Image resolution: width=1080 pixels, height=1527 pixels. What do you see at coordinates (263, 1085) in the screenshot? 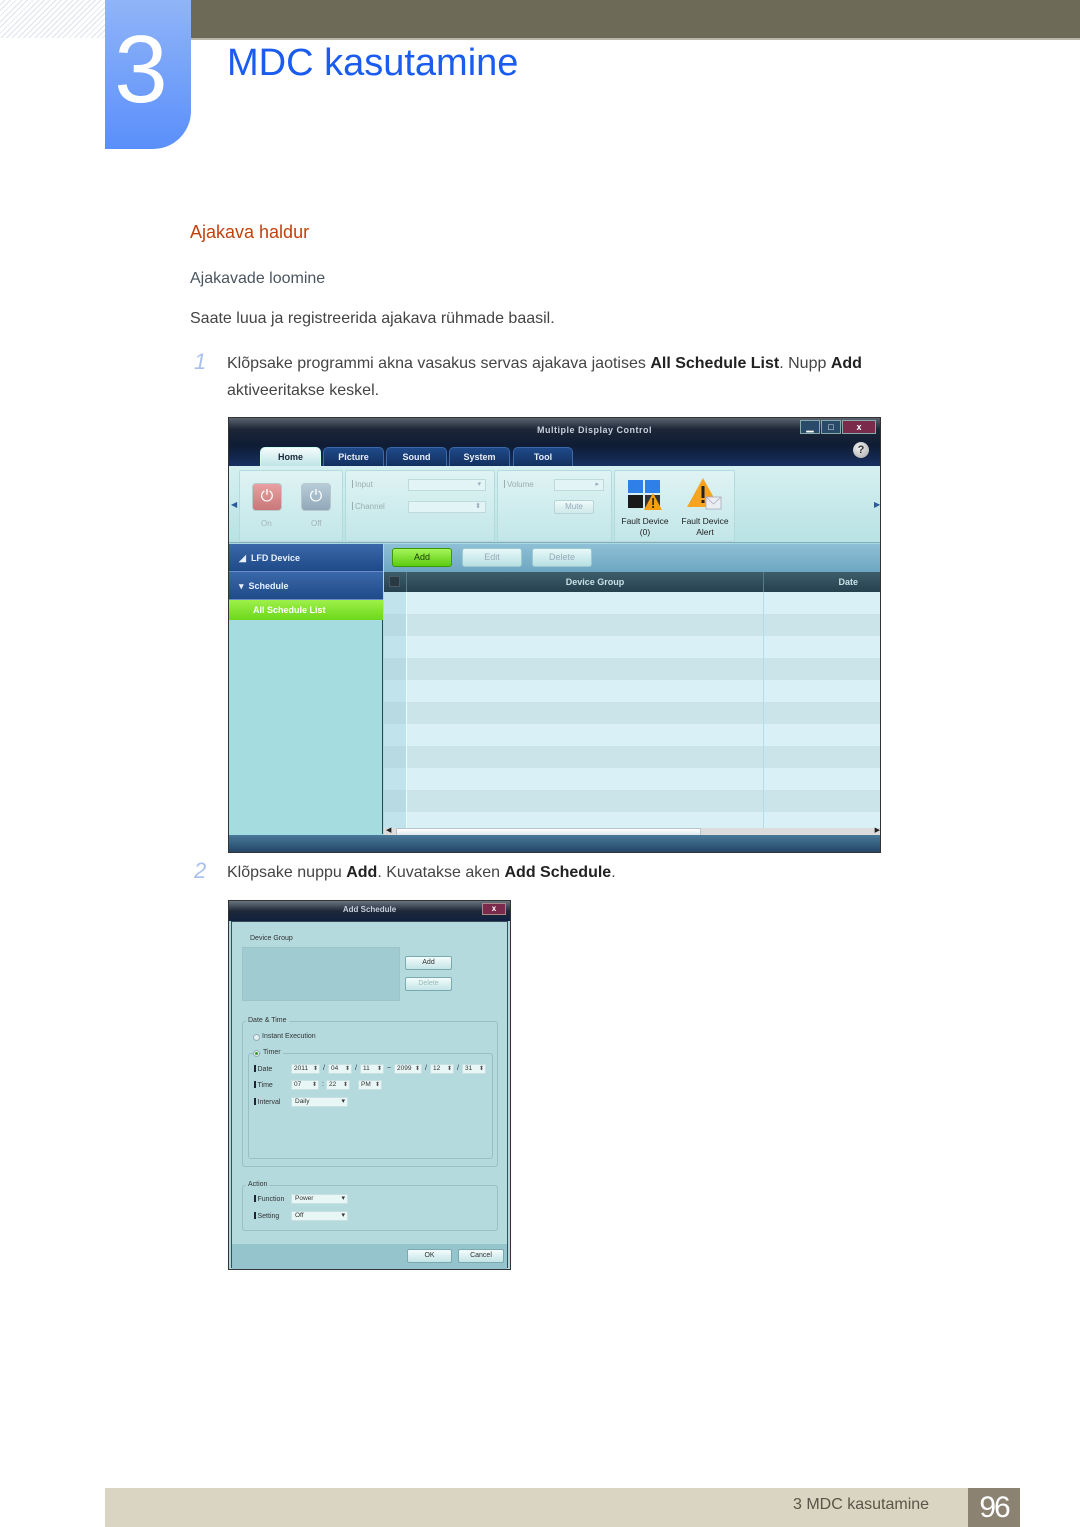
I see `time-label: Time` at bounding box center [263, 1085].